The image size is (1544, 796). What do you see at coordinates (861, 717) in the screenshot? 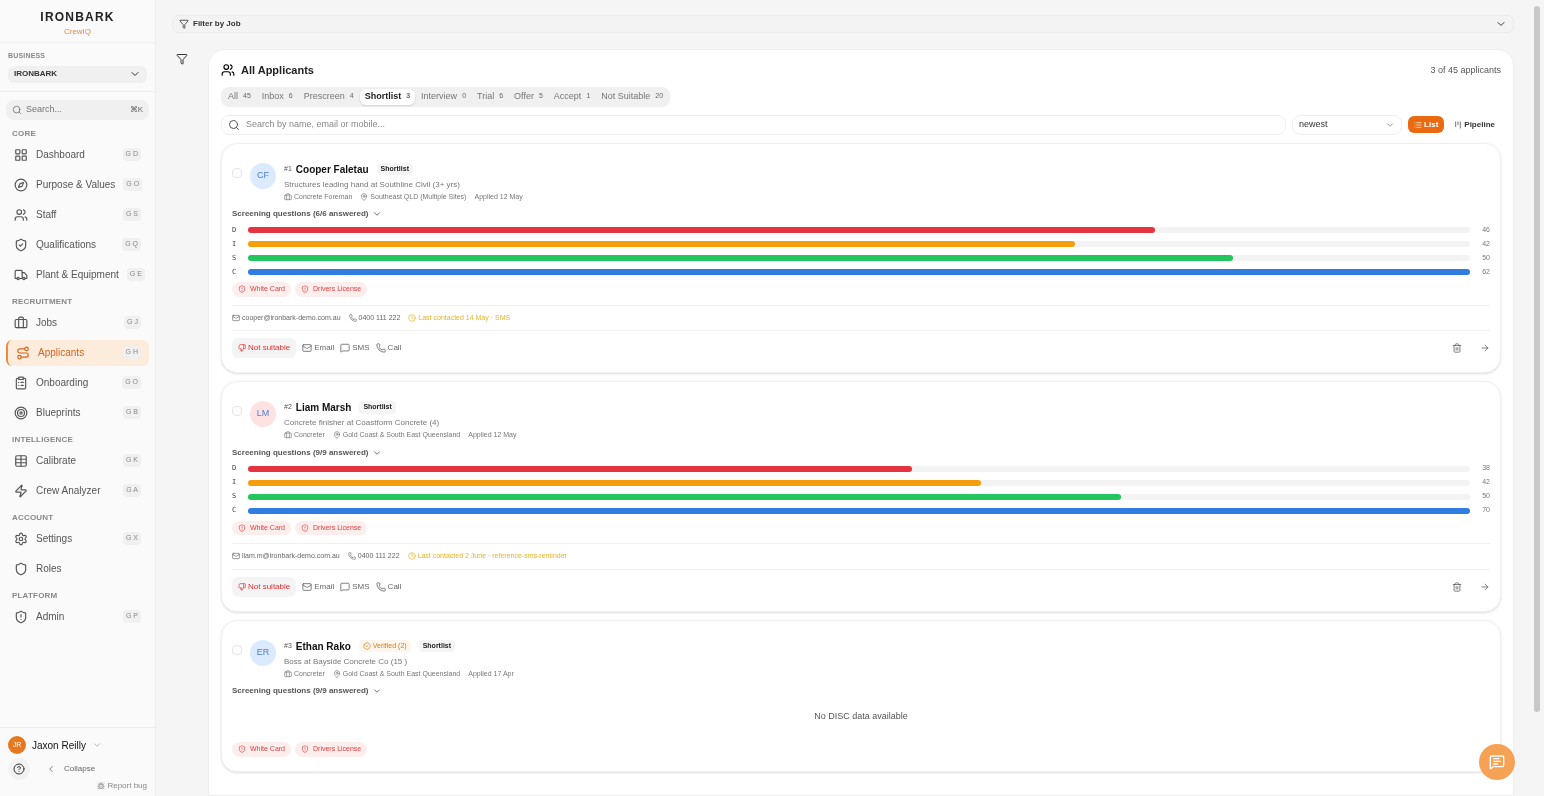
I see `empty-state: No DISC data available` at bounding box center [861, 717].